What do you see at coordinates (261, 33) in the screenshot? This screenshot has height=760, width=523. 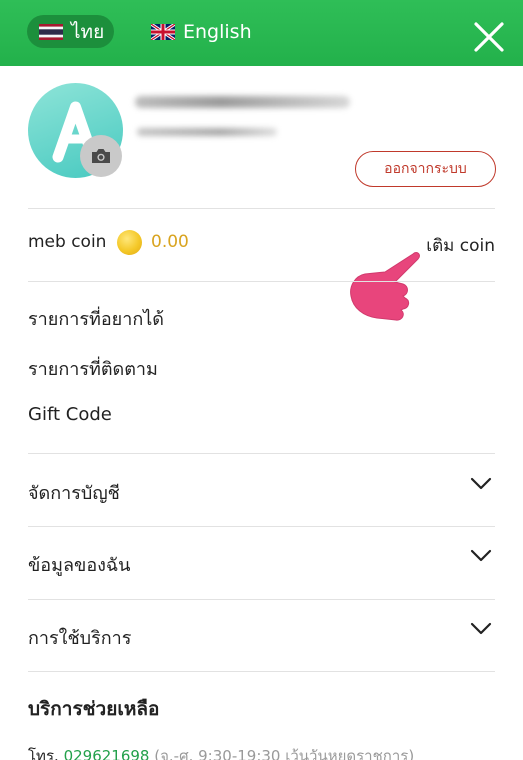 I see `top-bar: ไทย English` at bounding box center [261, 33].